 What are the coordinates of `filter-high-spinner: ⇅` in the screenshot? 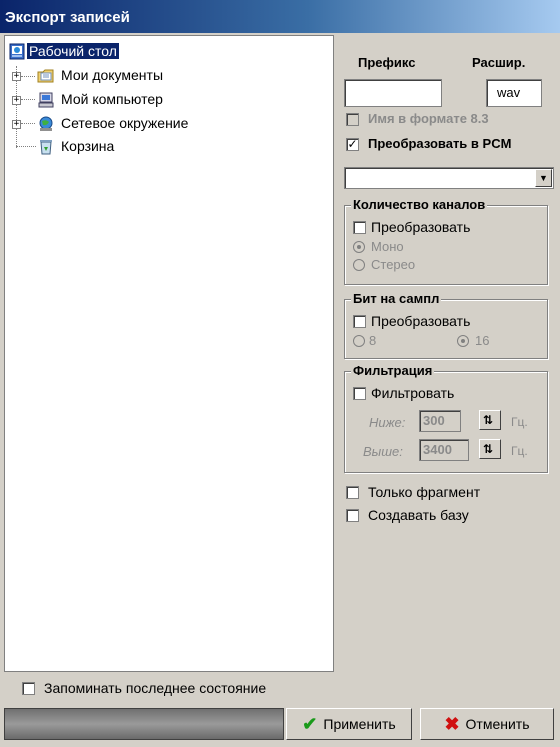 It's located at (490, 449).